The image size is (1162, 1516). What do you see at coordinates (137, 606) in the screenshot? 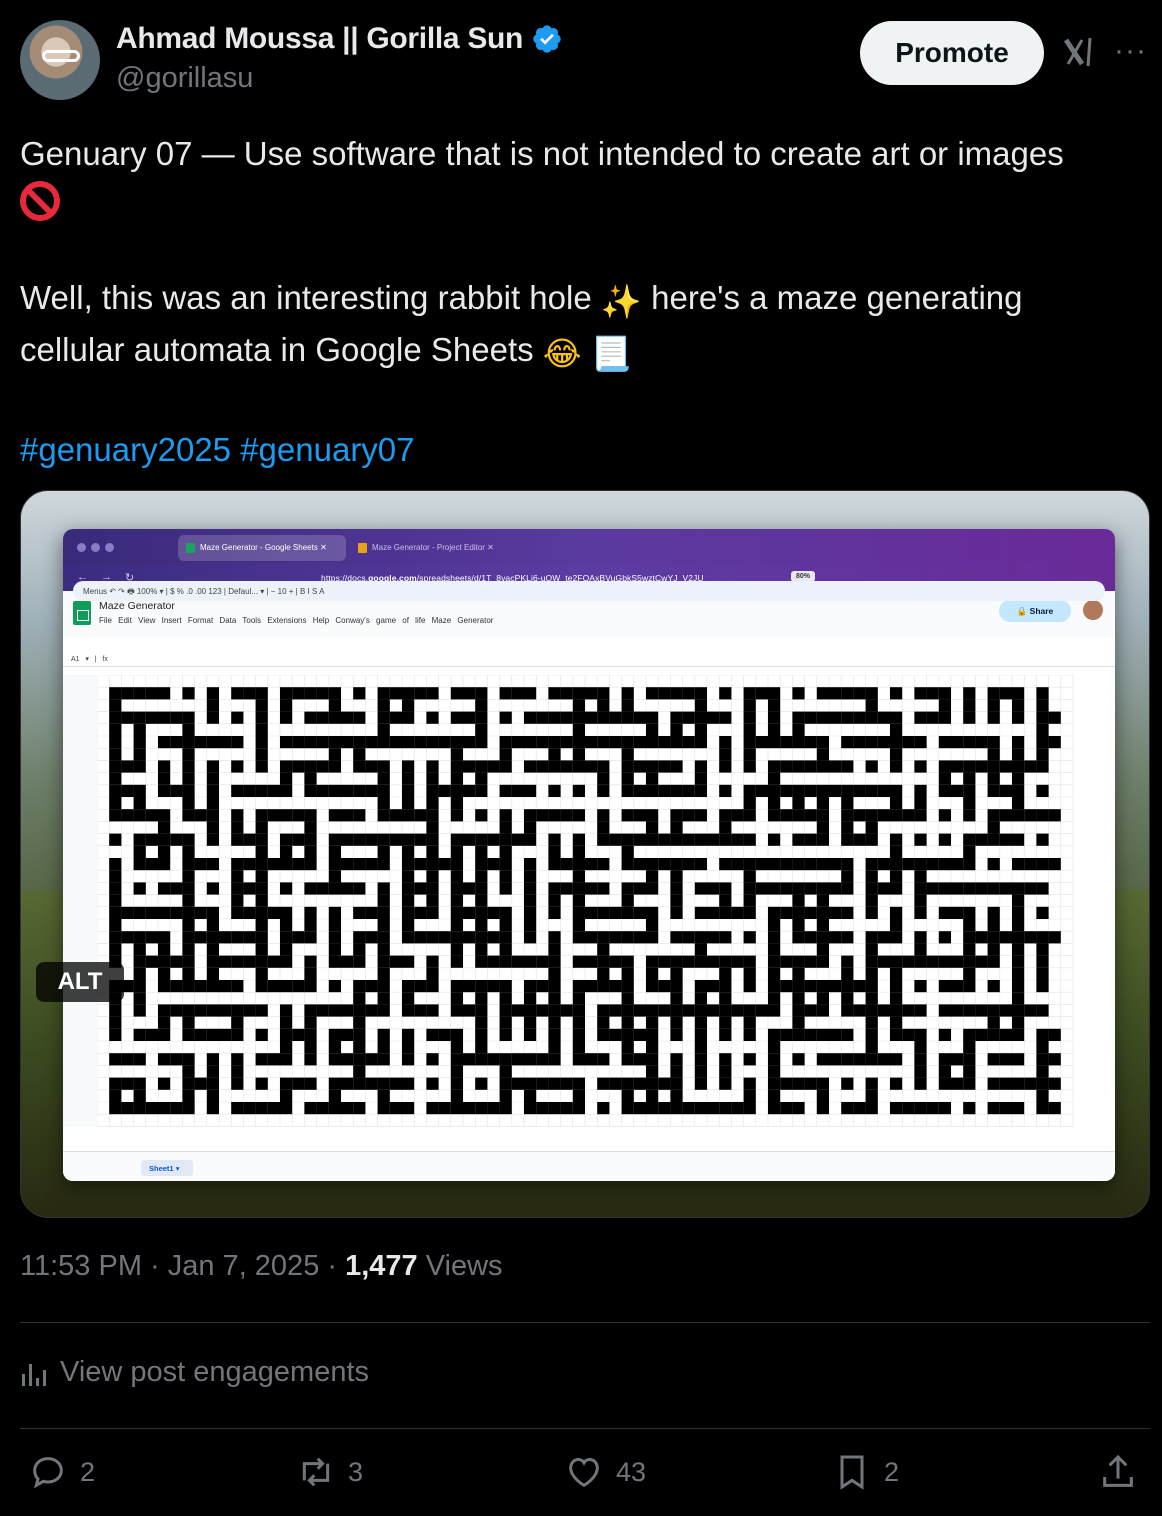
I see `sheets-doc-title: Maze Generator` at bounding box center [137, 606].